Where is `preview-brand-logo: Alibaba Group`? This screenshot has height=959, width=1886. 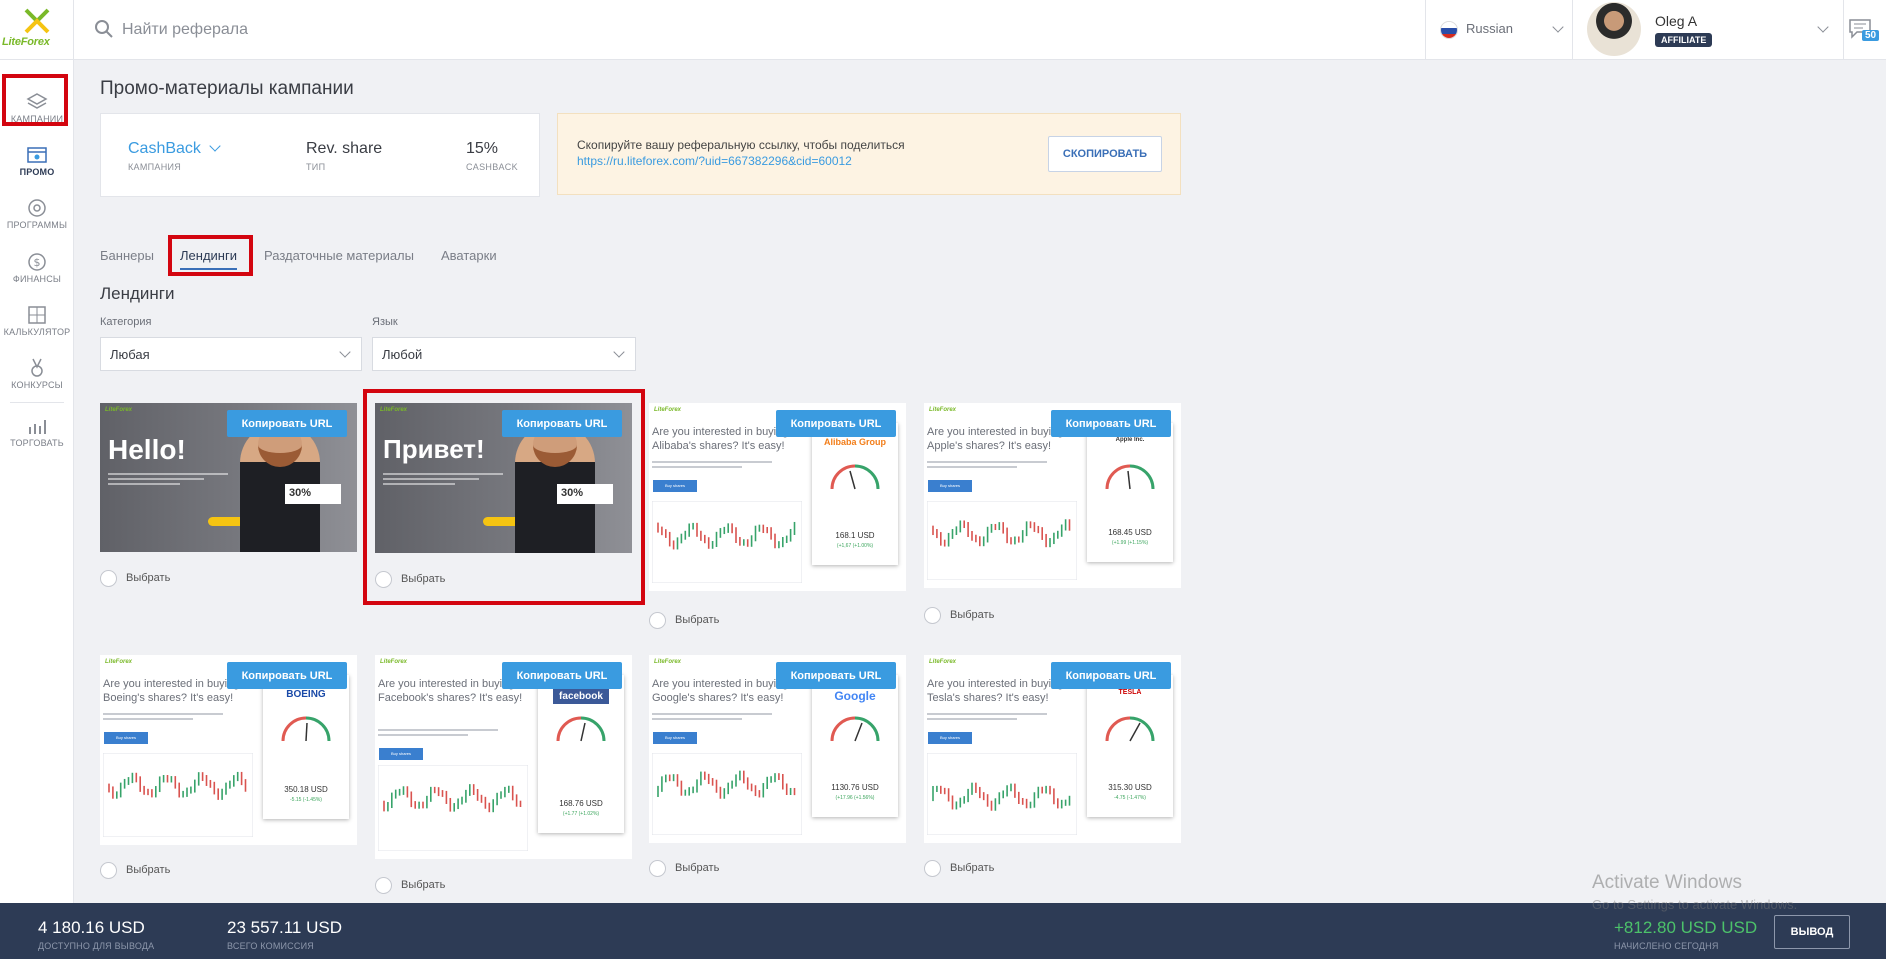 preview-brand-logo: Alibaba Group is located at coordinates (854, 442).